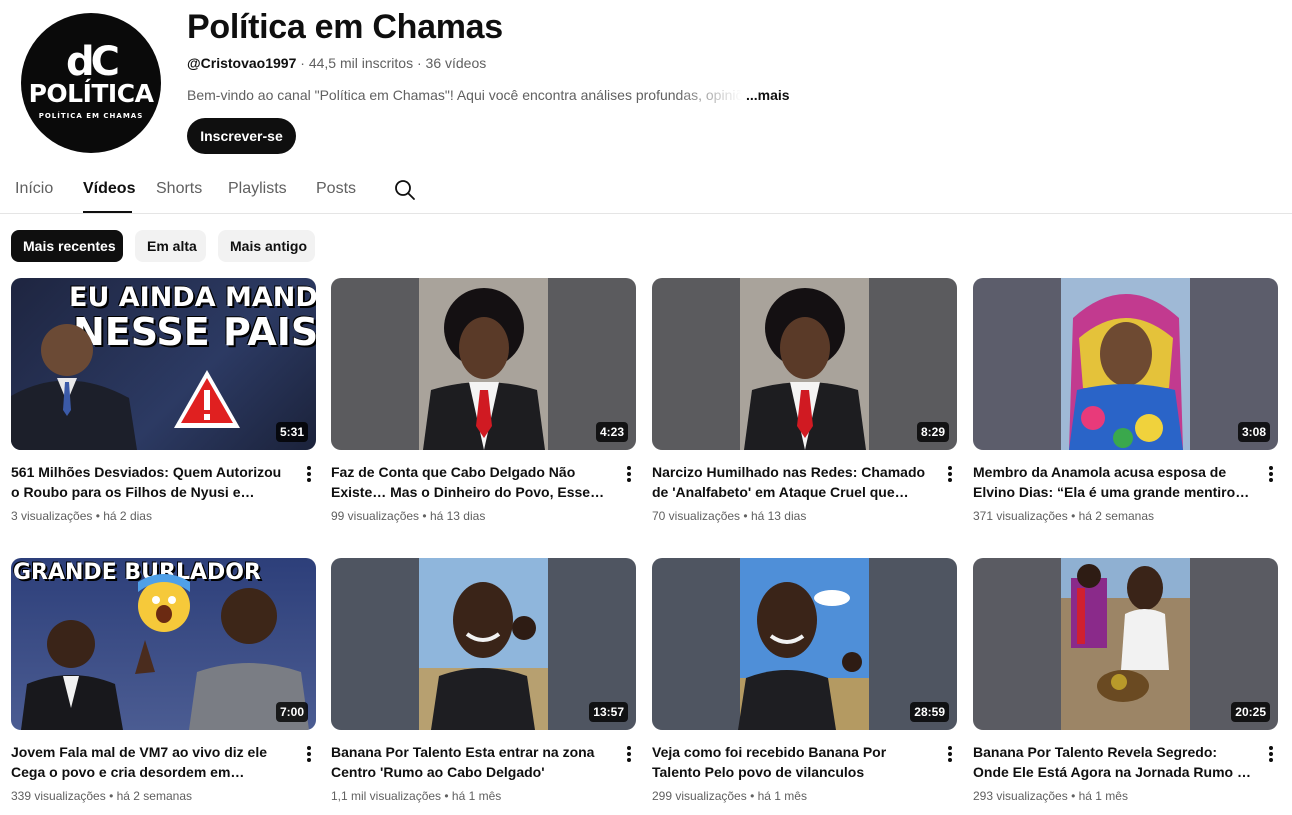 The width and height of the screenshot is (1292, 815). What do you see at coordinates (375, 516) in the screenshot?
I see `video-views: 99 visualizações` at bounding box center [375, 516].